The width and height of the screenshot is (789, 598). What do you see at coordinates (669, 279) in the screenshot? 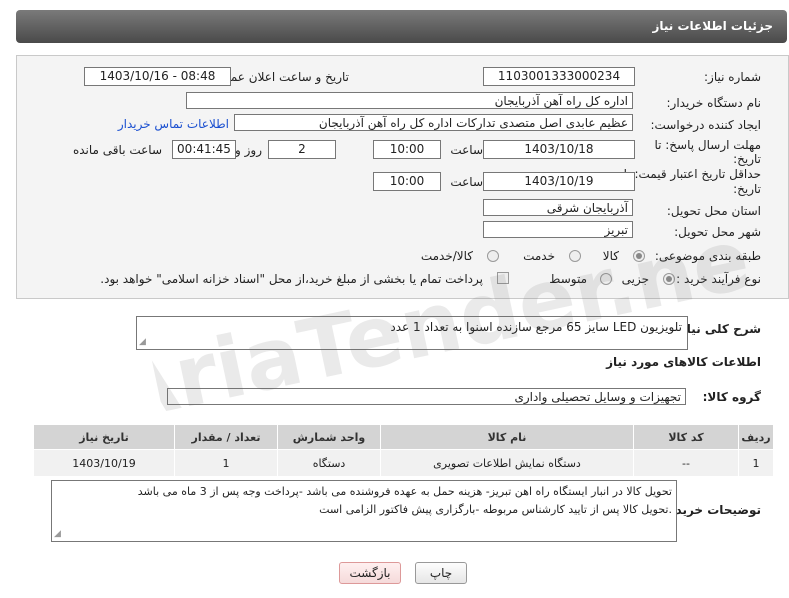
I see `process-radio-partial` at bounding box center [669, 279].